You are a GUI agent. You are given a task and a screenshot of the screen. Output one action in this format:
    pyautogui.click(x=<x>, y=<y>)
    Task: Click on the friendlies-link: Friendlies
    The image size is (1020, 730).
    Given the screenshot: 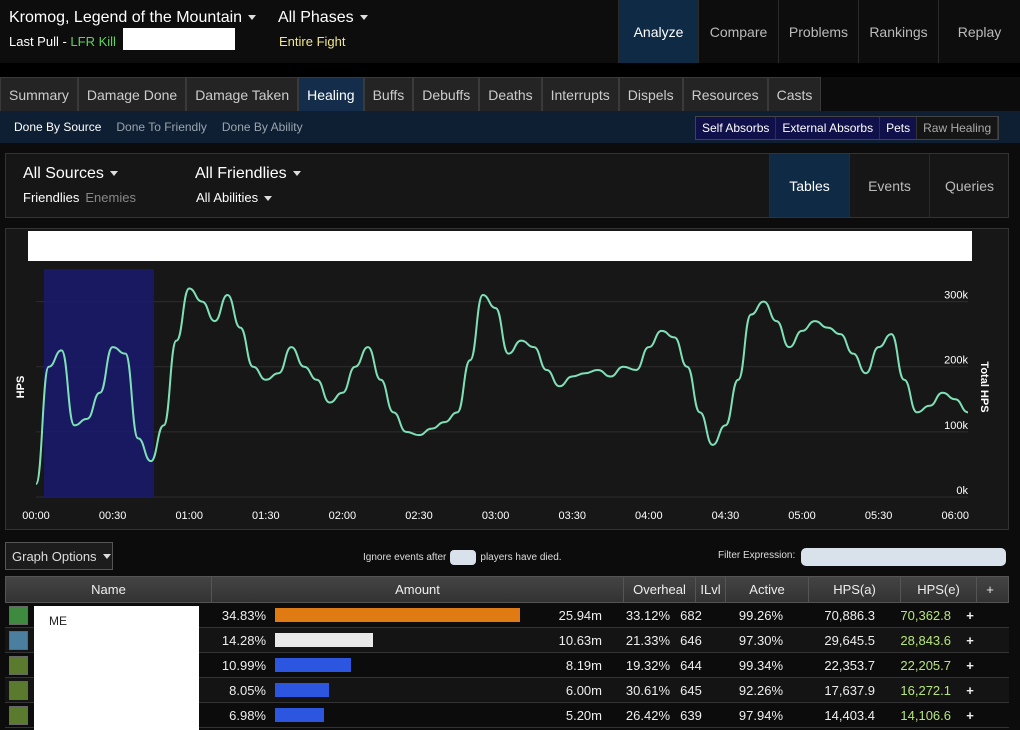 What is the action you would take?
    pyautogui.click(x=51, y=197)
    